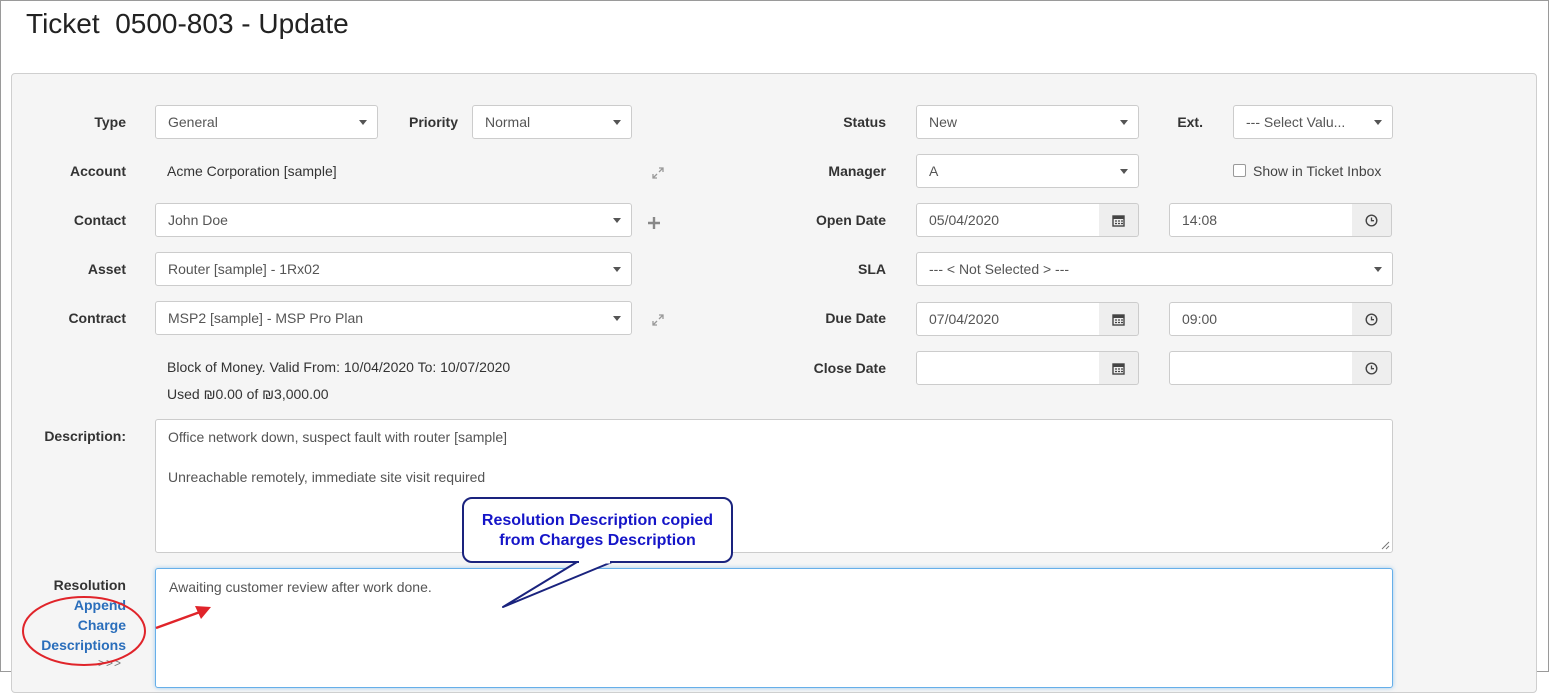 This screenshot has height=693, width=1549. Describe the element at coordinates (1154, 269) in the screenshot. I see `sla-select: --- < Not Selected > ---` at that location.